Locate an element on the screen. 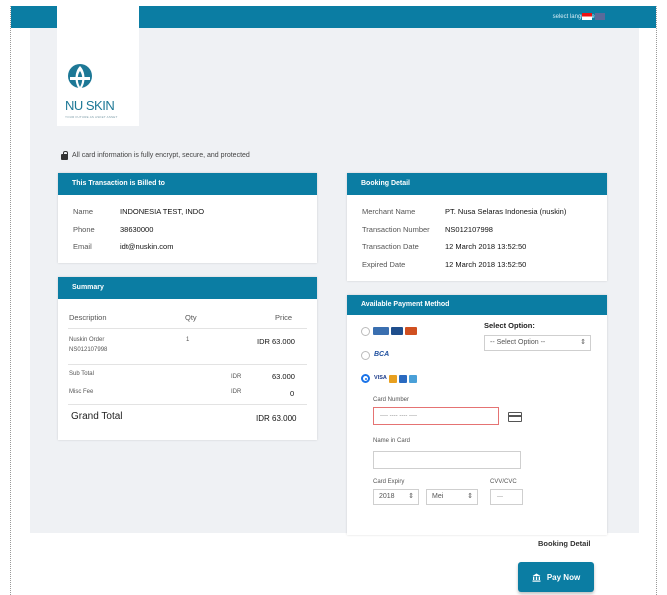 The height and width of the screenshot is (595, 667). booking-card-title: Booking Detail is located at coordinates (477, 184).